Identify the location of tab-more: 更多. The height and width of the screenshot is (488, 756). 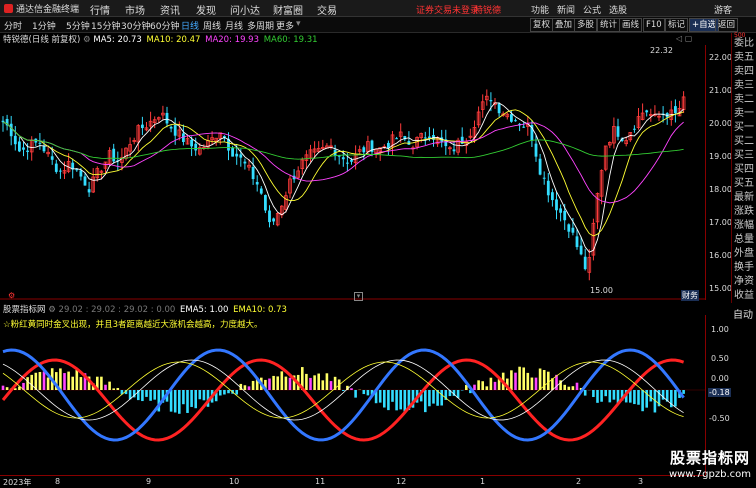
(285, 25).